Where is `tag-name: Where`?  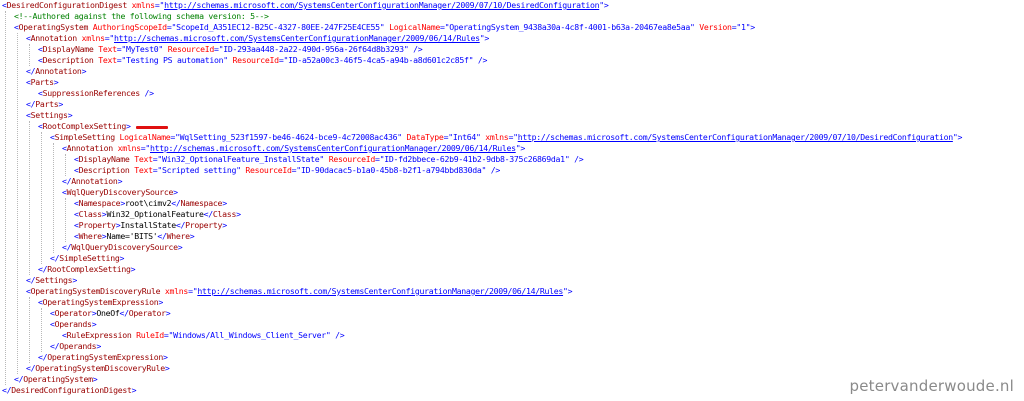
tag-name: Where is located at coordinates (90, 236).